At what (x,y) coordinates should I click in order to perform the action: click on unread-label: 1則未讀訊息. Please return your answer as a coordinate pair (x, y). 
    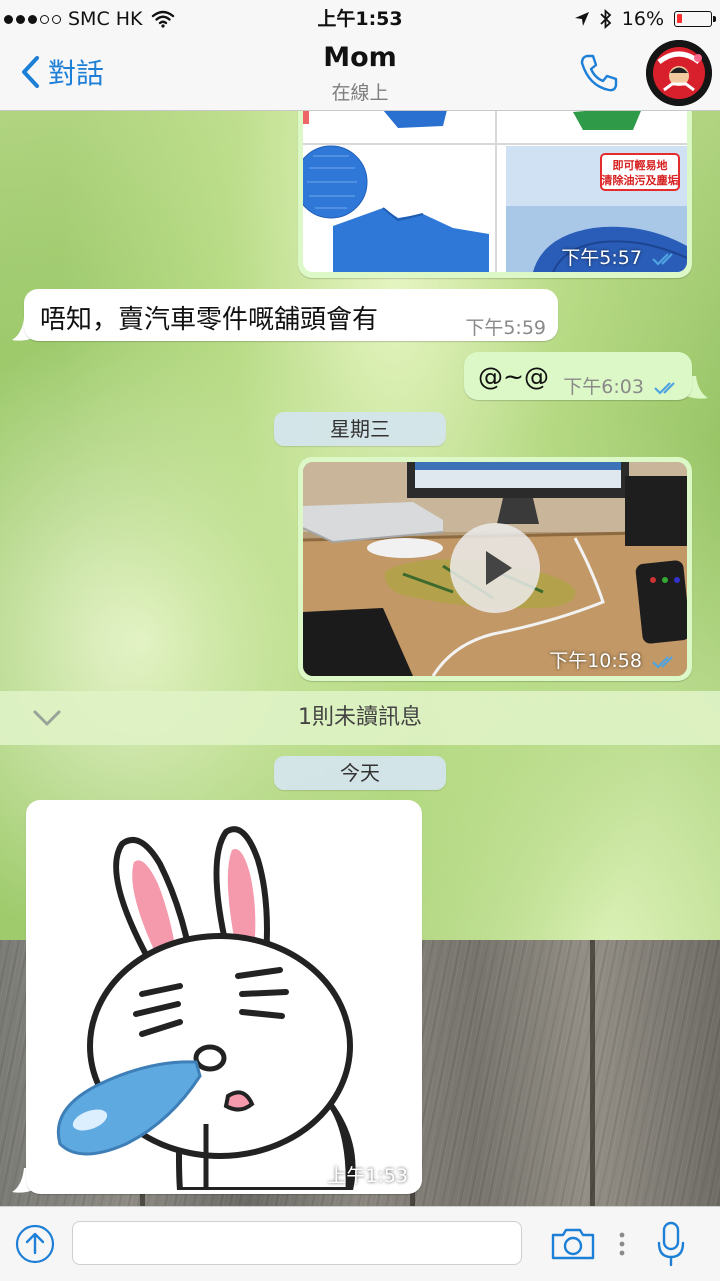
    Looking at the image, I should click on (360, 717).